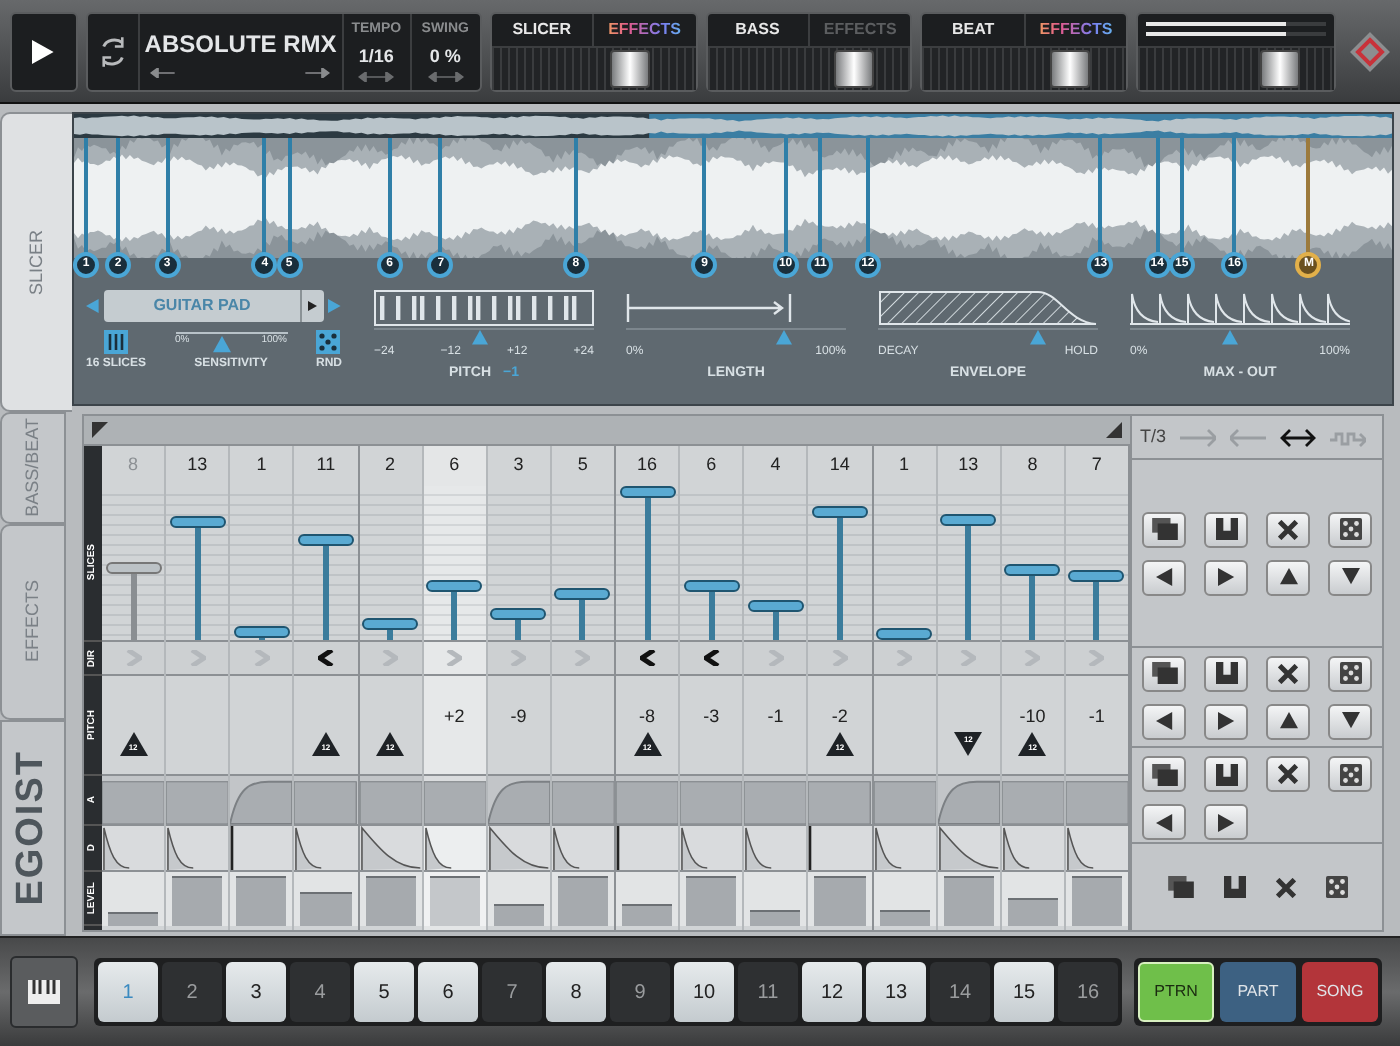 Image resolution: width=1400 pixels, height=1046 pixels. What do you see at coordinates (1153, 437) in the screenshot?
I see `tool-label: T/3` at bounding box center [1153, 437].